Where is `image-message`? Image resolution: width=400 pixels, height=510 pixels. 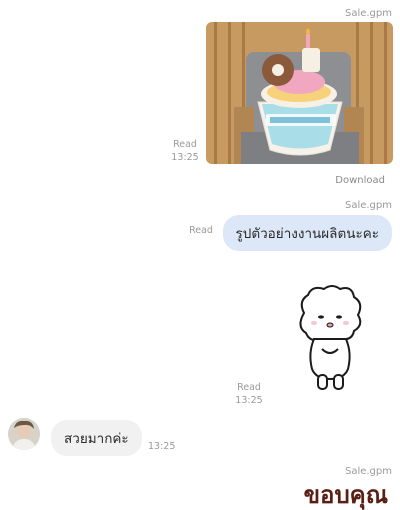 image-message is located at coordinates (299, 93).